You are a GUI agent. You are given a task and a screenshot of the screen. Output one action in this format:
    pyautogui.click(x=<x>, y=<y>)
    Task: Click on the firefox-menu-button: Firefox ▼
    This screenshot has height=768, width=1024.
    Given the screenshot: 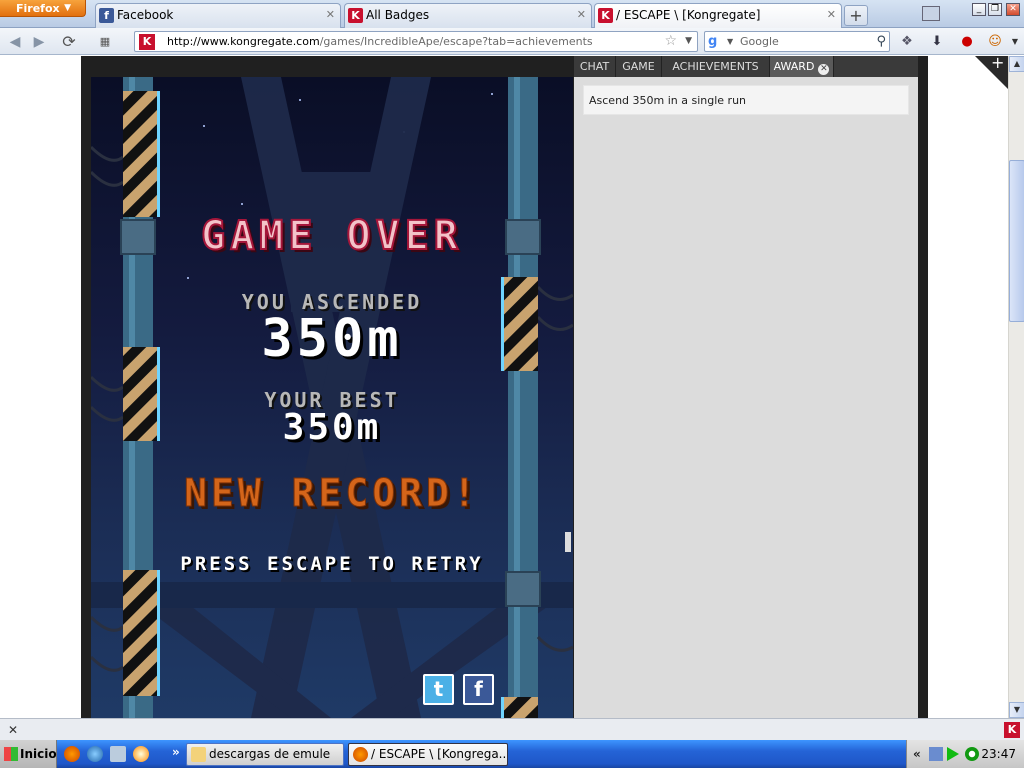 What is the action you would take?
    pyautogui.click(x=43, y=8)
    